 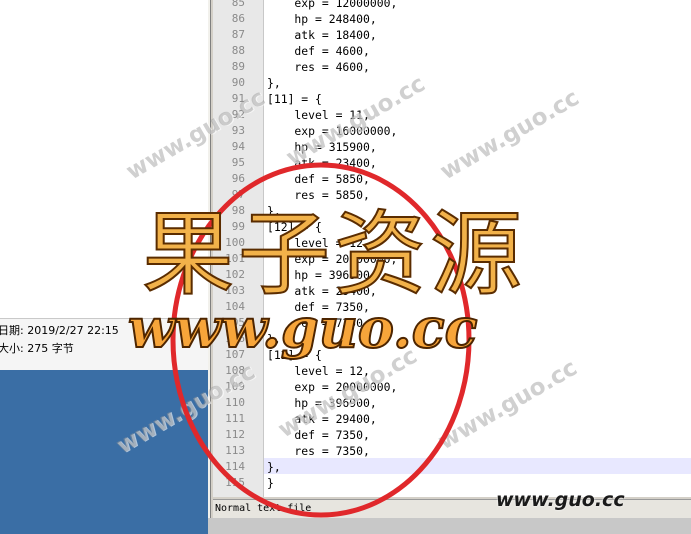 What do you see at coordinates (334, 254) in the screenshot?
I see `brand-watermark: 果子资源` at bounding box center [334, 254].